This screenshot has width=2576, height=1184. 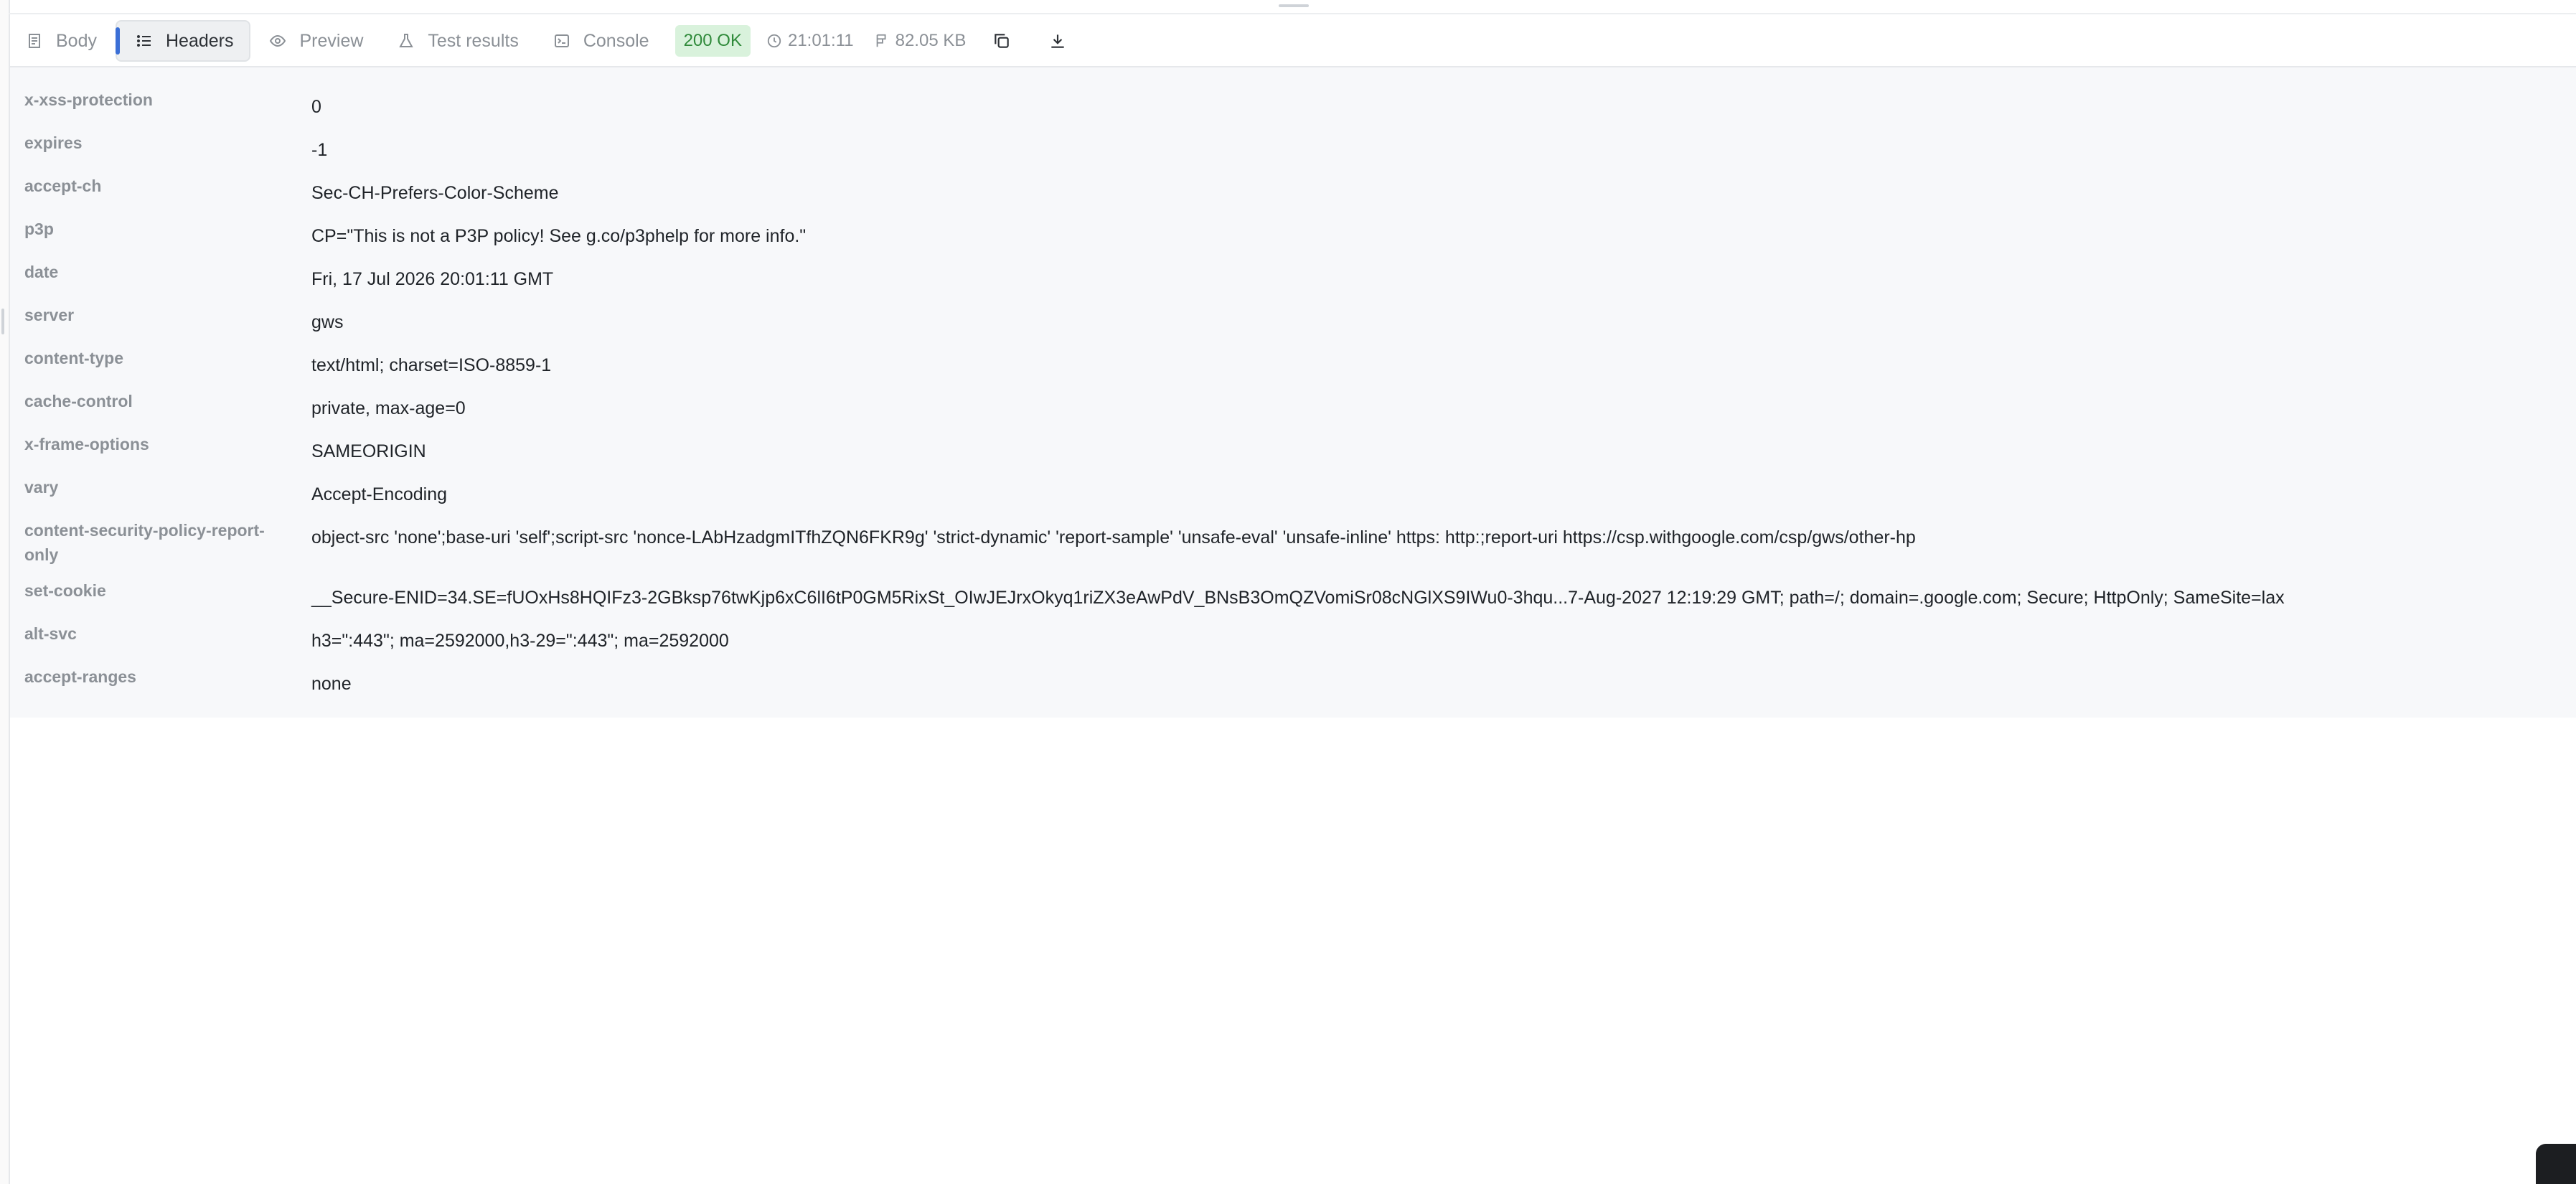 I want to click on divider, so click(x=1292, y=13).